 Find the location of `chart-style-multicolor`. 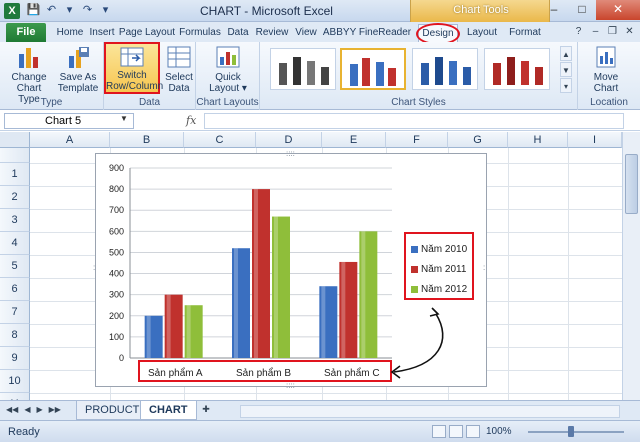

chart-style-multicolor is located at coordinates (373, 69).